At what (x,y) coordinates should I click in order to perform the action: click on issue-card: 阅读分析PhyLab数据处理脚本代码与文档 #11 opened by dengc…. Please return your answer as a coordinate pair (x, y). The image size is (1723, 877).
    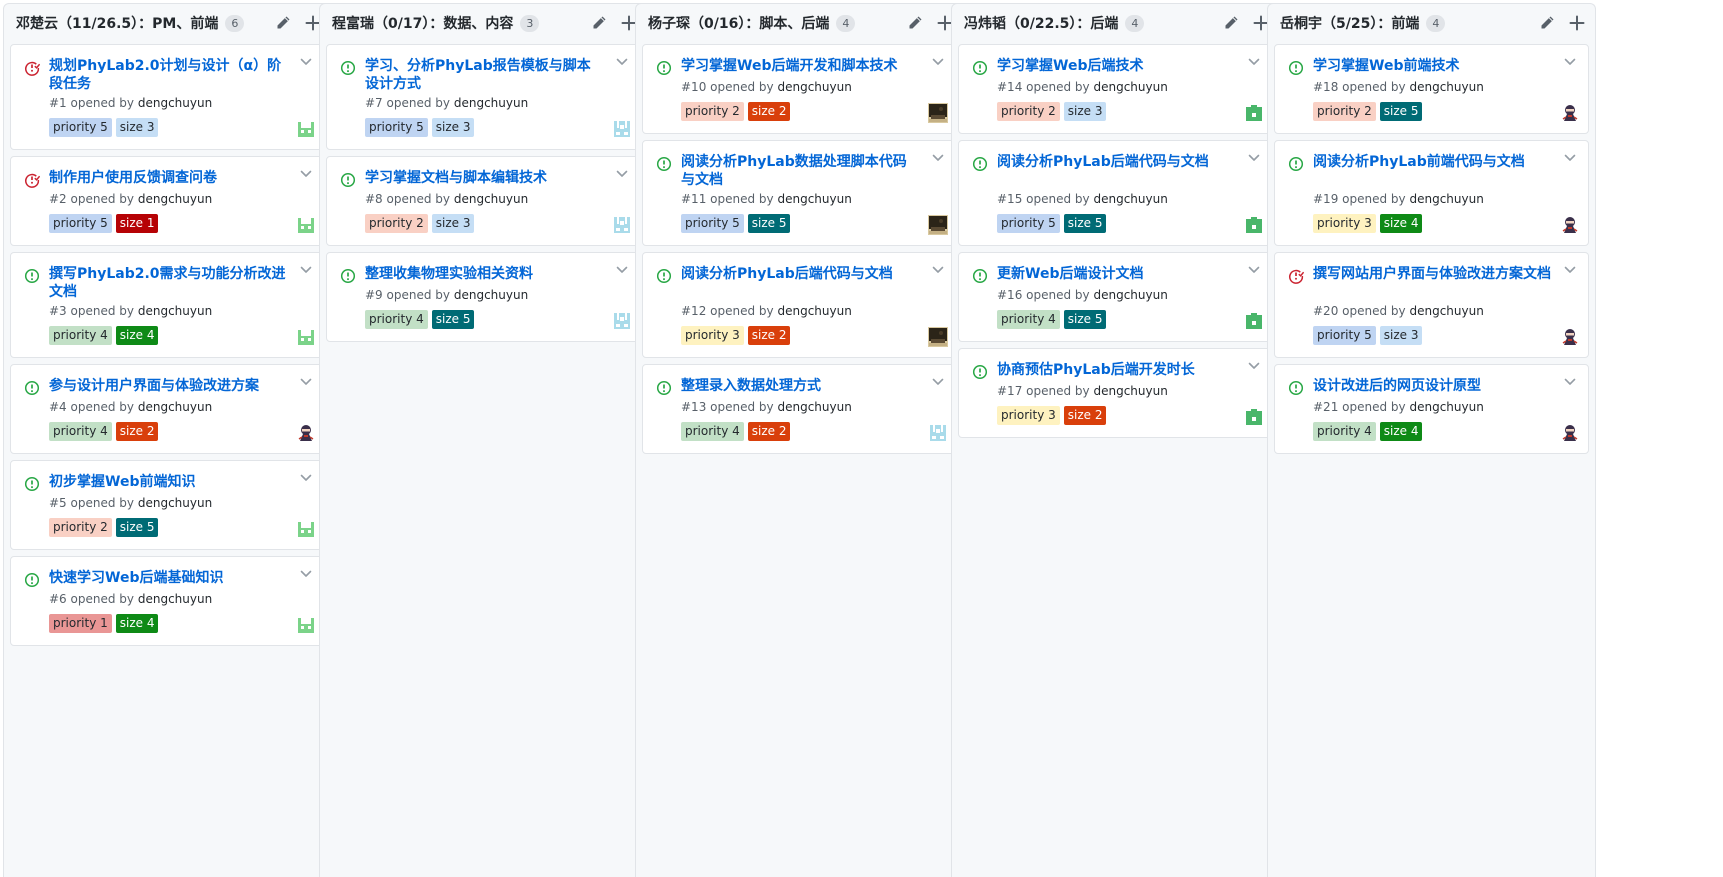
    Looking at the image, I should click on (799, 193).